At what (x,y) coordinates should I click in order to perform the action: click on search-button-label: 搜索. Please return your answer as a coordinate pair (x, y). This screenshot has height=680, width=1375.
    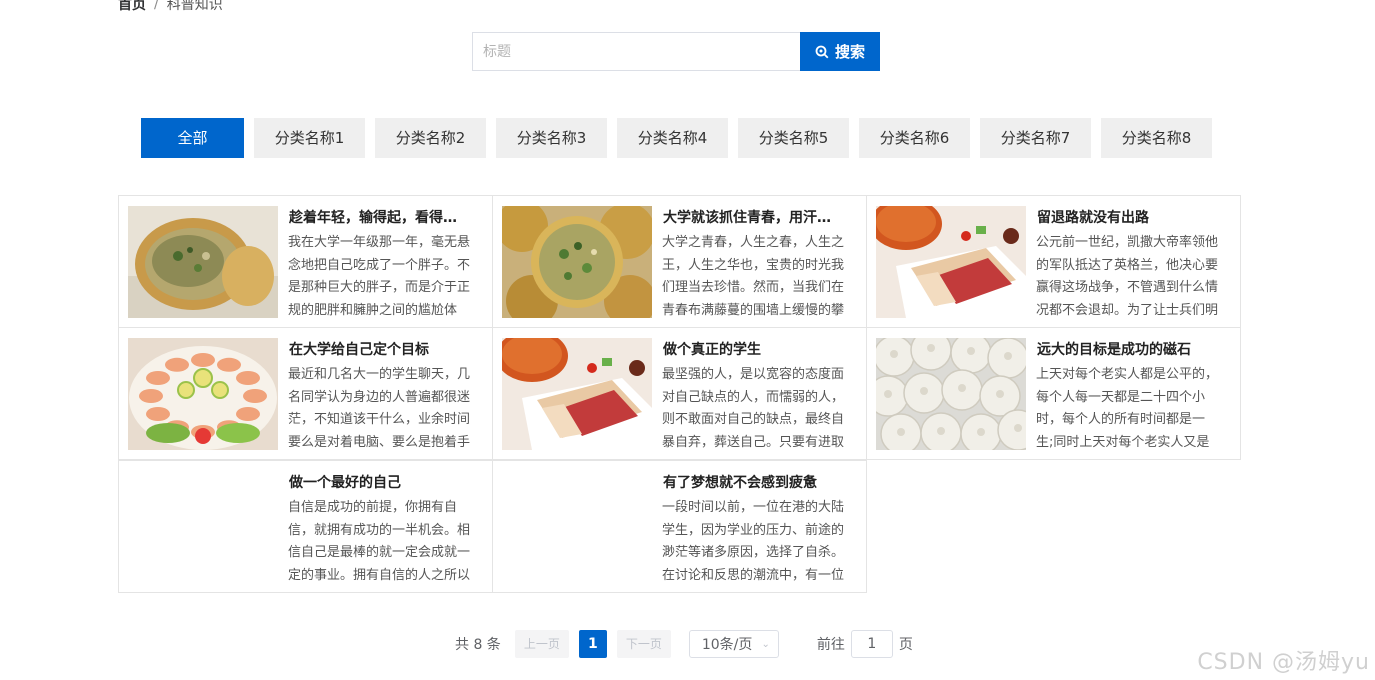
    Looking at the image, I should click on (849, 52).